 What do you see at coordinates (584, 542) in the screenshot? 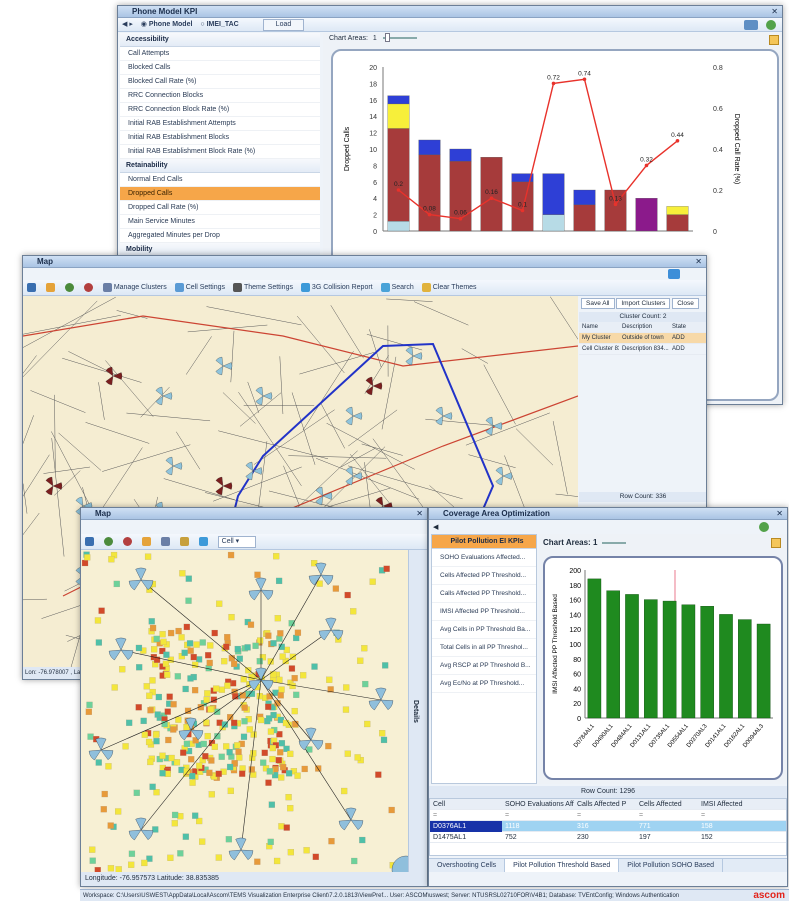
I see `cao-chart-areas: Chart Areas: 1` at bounding box center [584, 542].